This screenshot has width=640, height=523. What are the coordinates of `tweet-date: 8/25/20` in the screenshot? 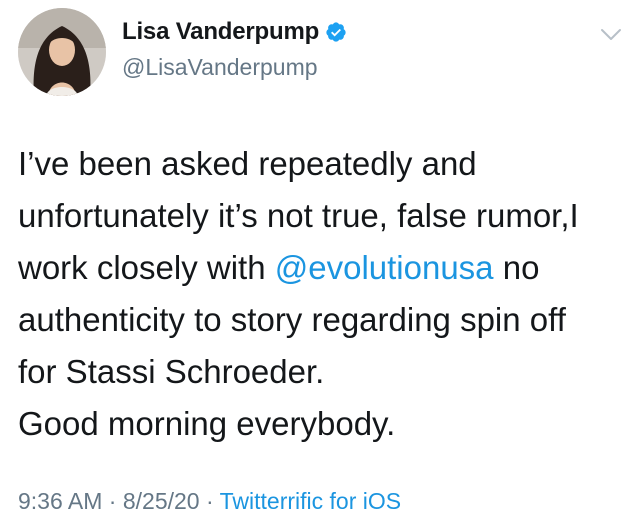 It's located at (161, 501).